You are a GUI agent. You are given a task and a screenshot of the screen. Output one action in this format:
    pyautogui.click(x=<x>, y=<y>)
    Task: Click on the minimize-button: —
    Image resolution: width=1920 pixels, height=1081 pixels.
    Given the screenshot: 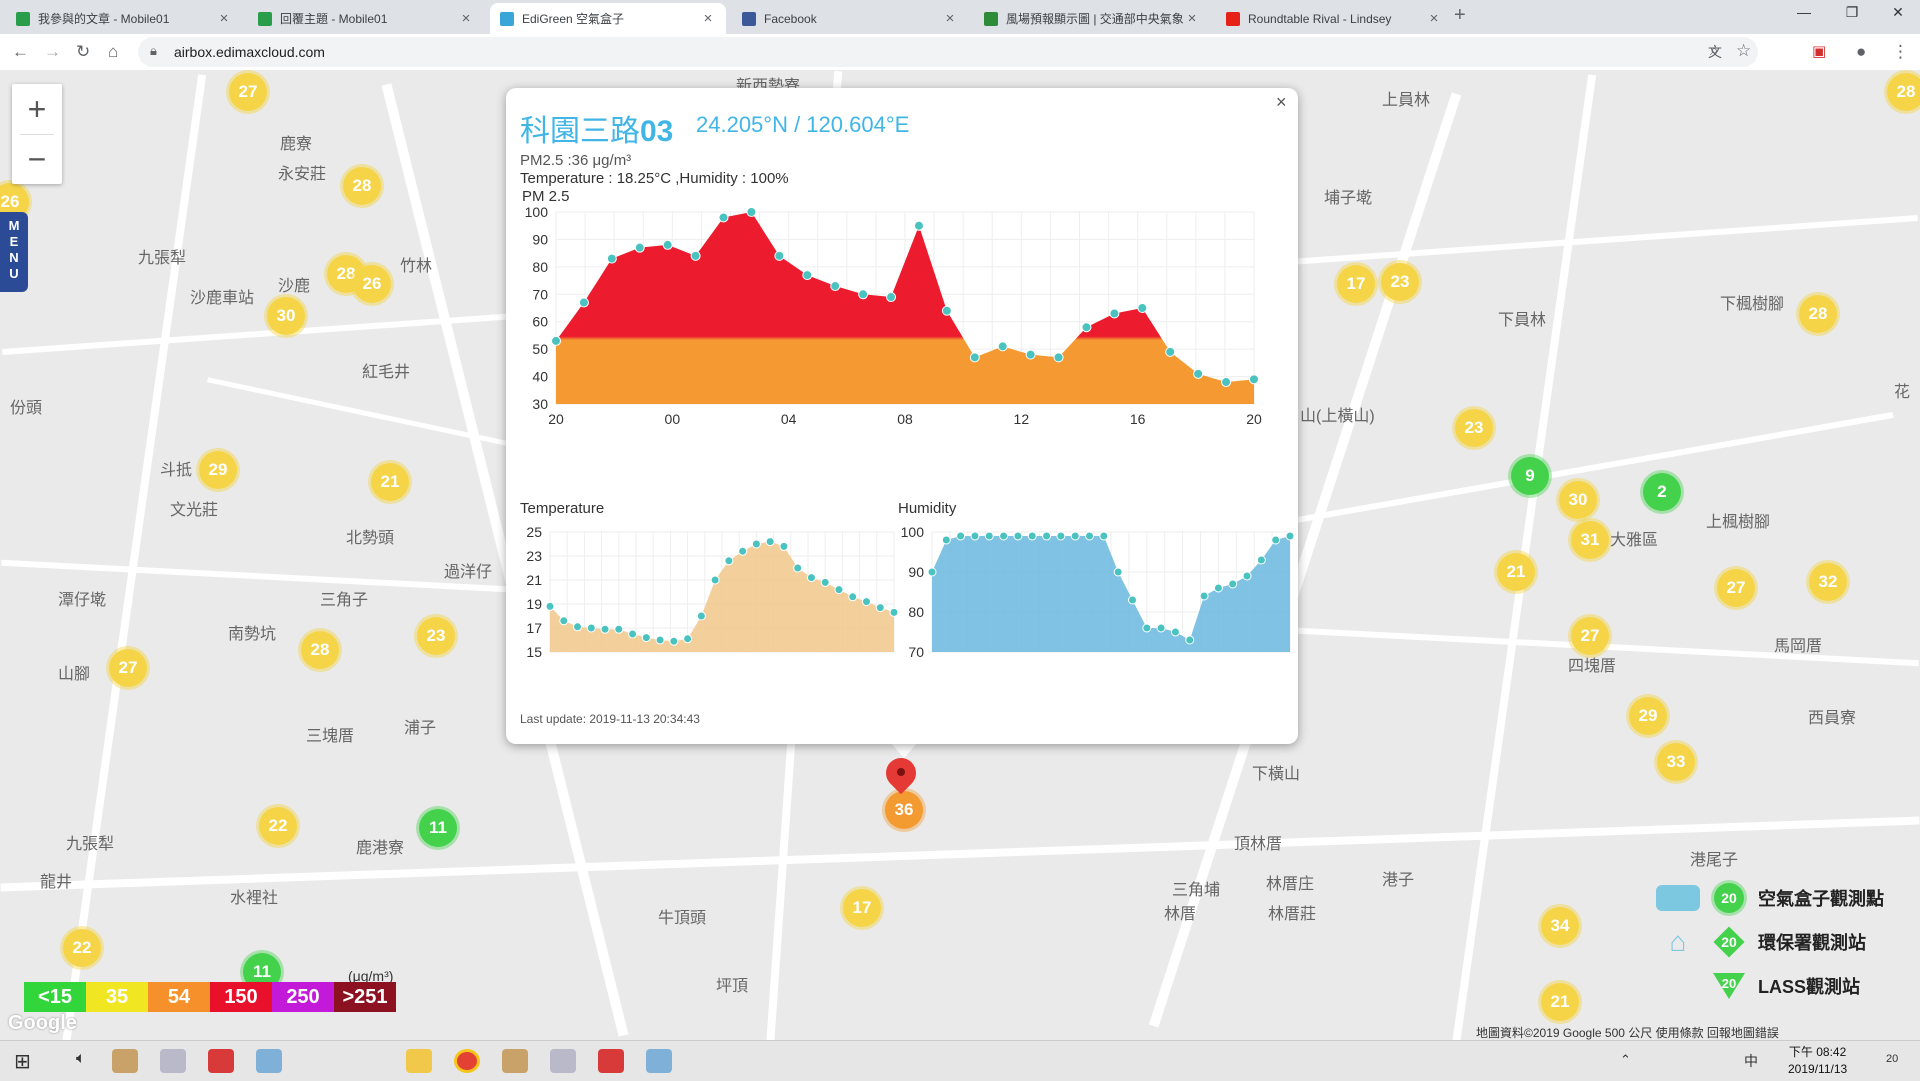 What is the action you would take?
    pyautogui.click(x=1804, y=12)
    